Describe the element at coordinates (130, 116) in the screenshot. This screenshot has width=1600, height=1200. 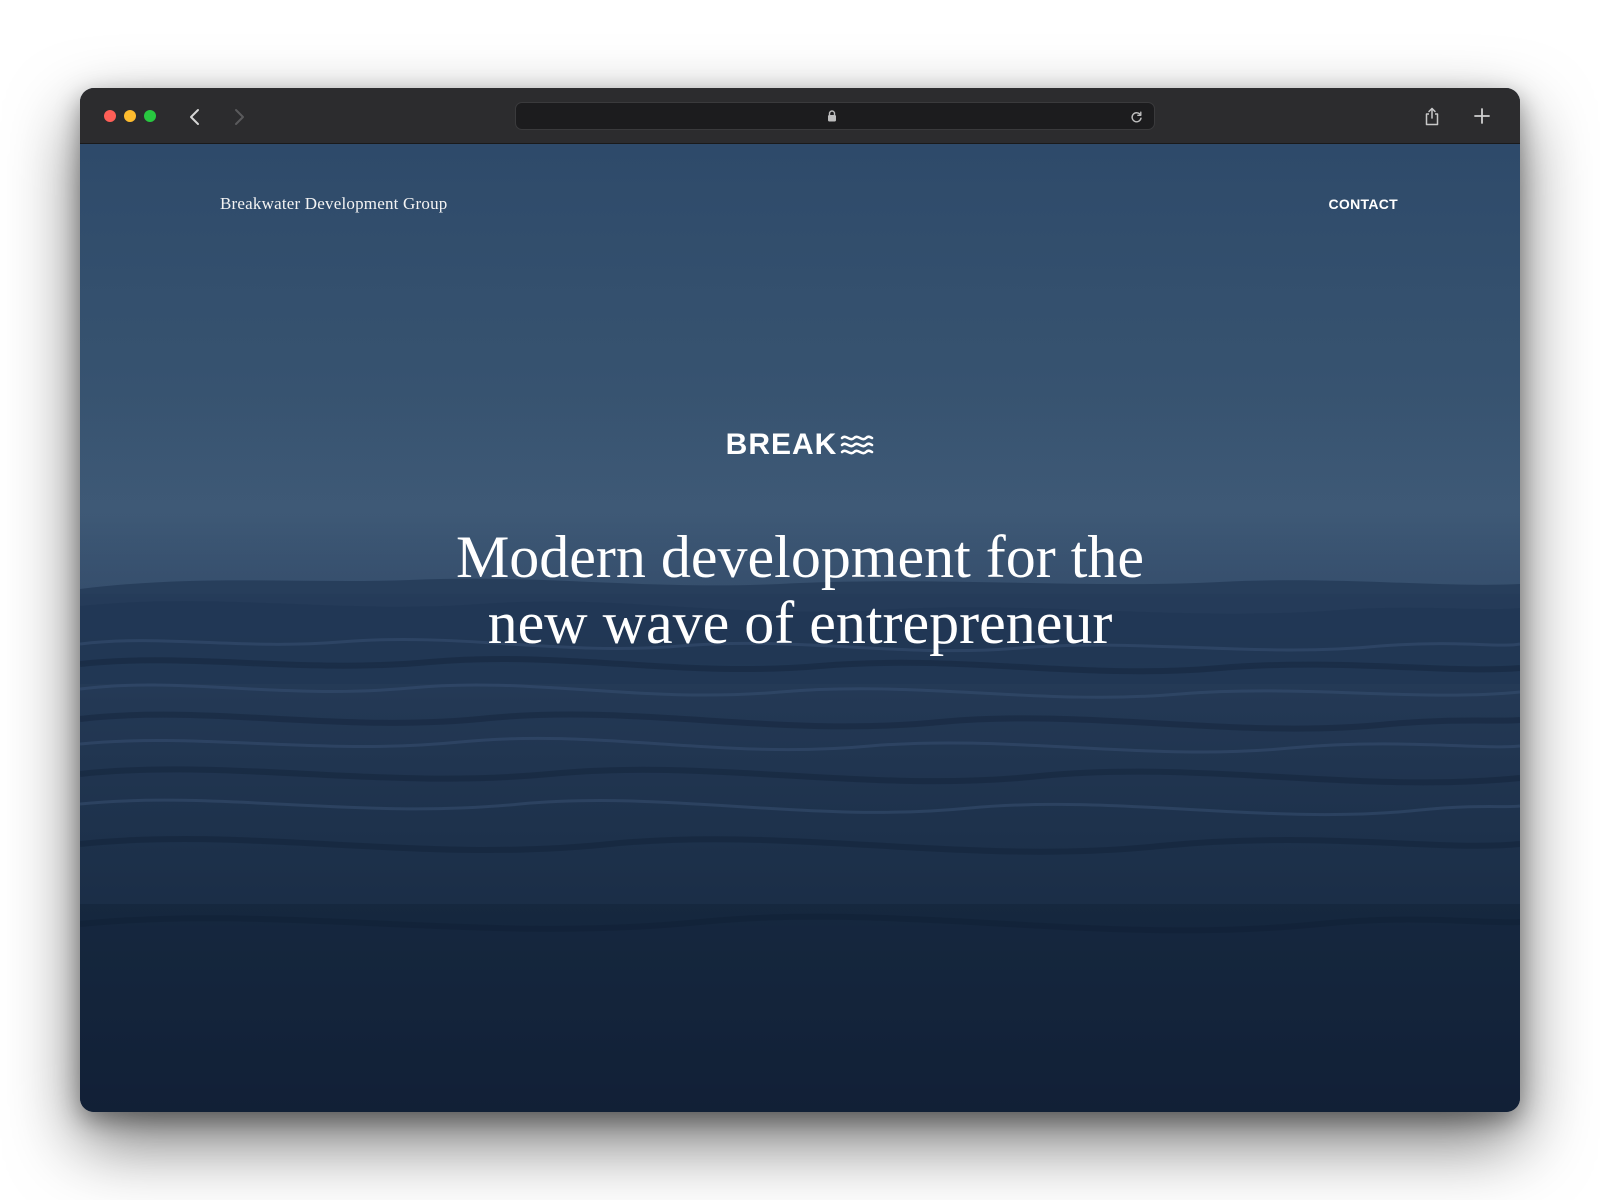
I see `window-minimize-button` at that location.